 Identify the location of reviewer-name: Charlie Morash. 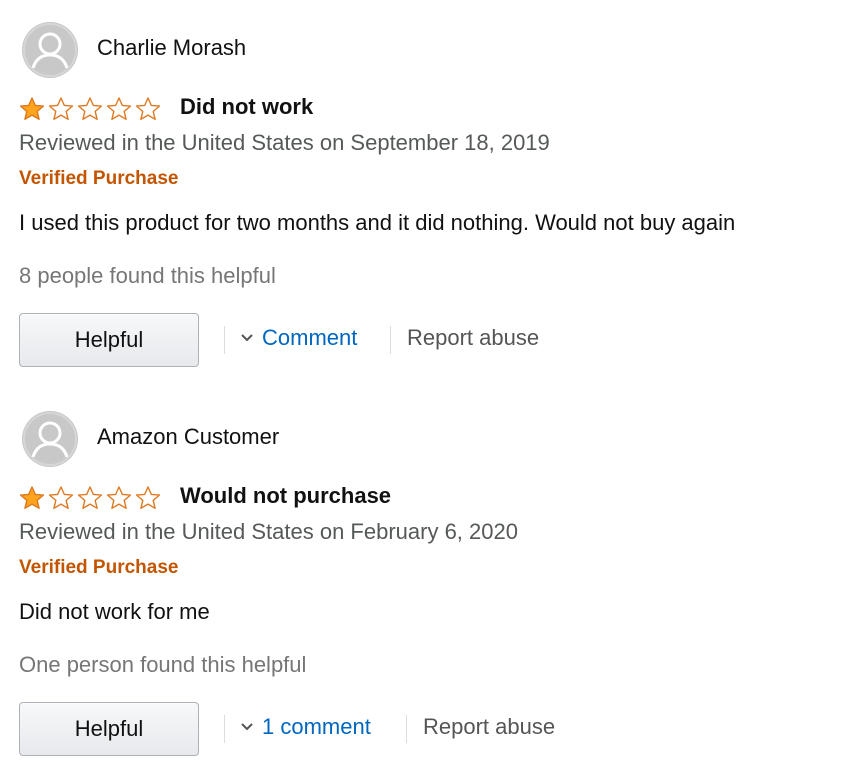
(171, 48).